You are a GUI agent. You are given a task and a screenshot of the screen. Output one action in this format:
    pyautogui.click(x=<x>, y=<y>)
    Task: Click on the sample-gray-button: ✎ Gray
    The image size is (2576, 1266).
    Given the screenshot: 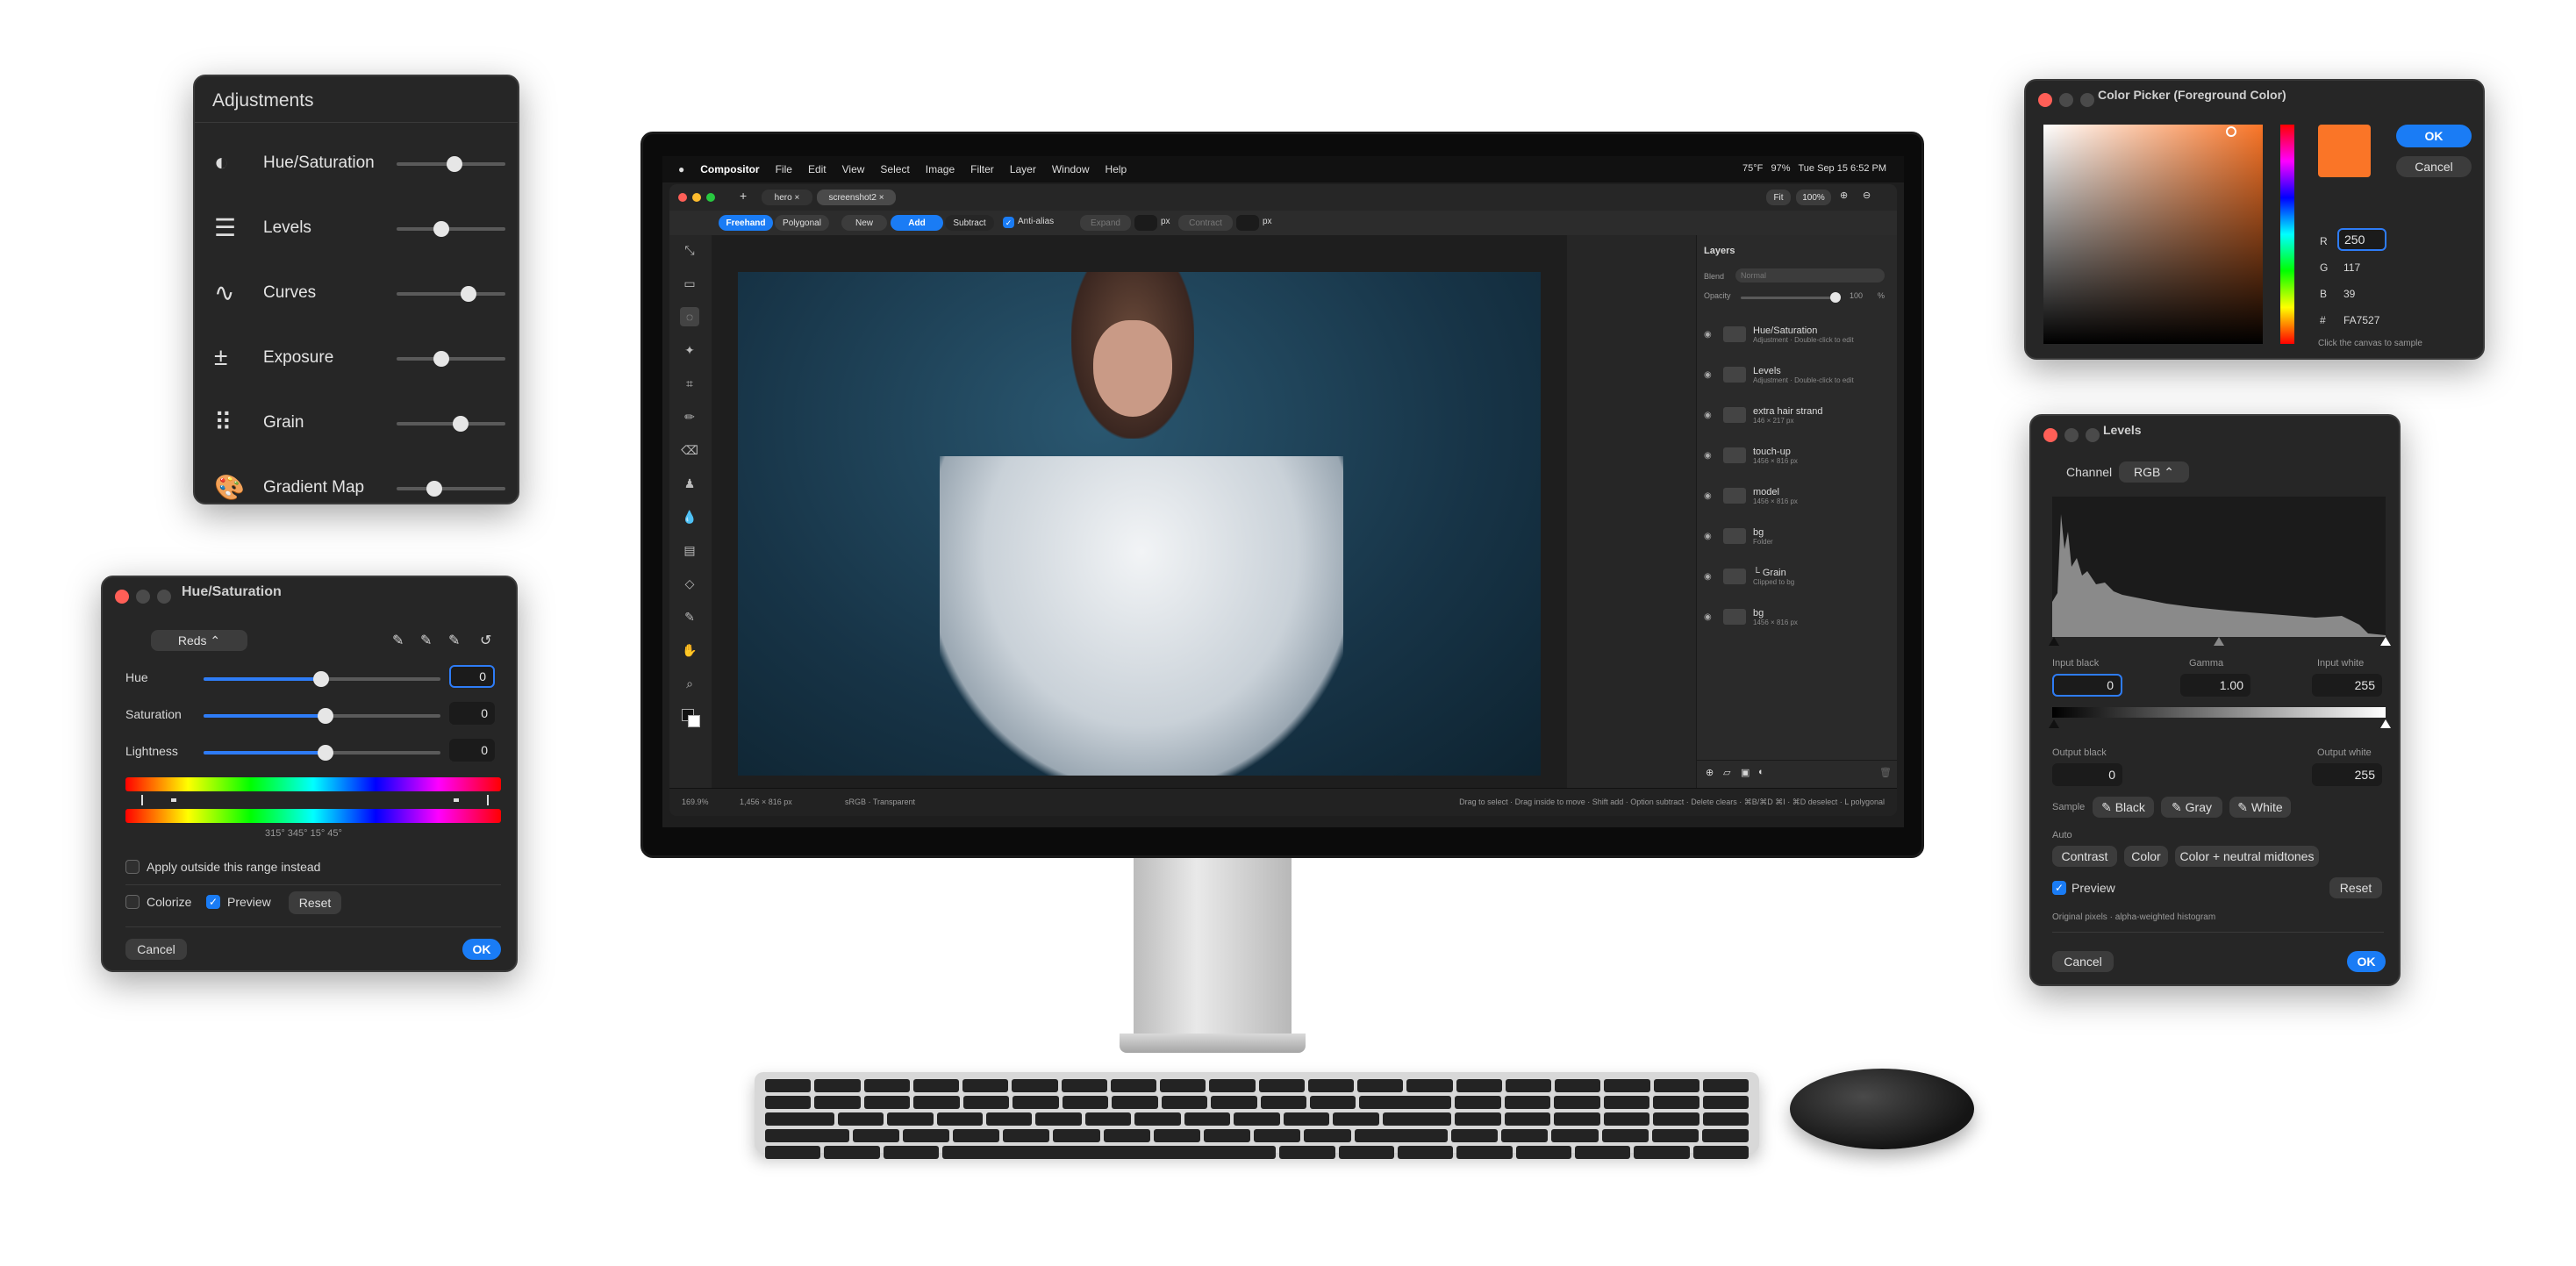 What is the action you would take?
    pyautogui.click(x=2191, y=808)
    